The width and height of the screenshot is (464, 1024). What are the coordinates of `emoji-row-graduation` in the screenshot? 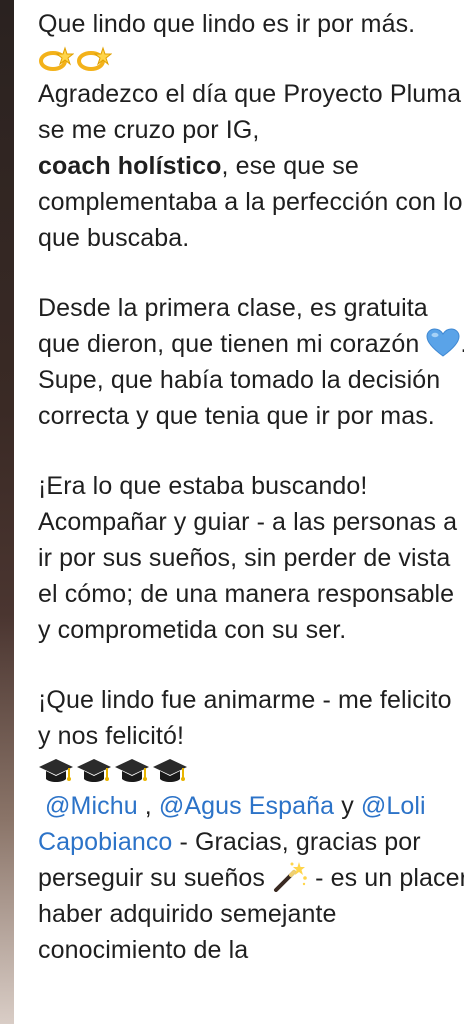 It's located at (251, 771).